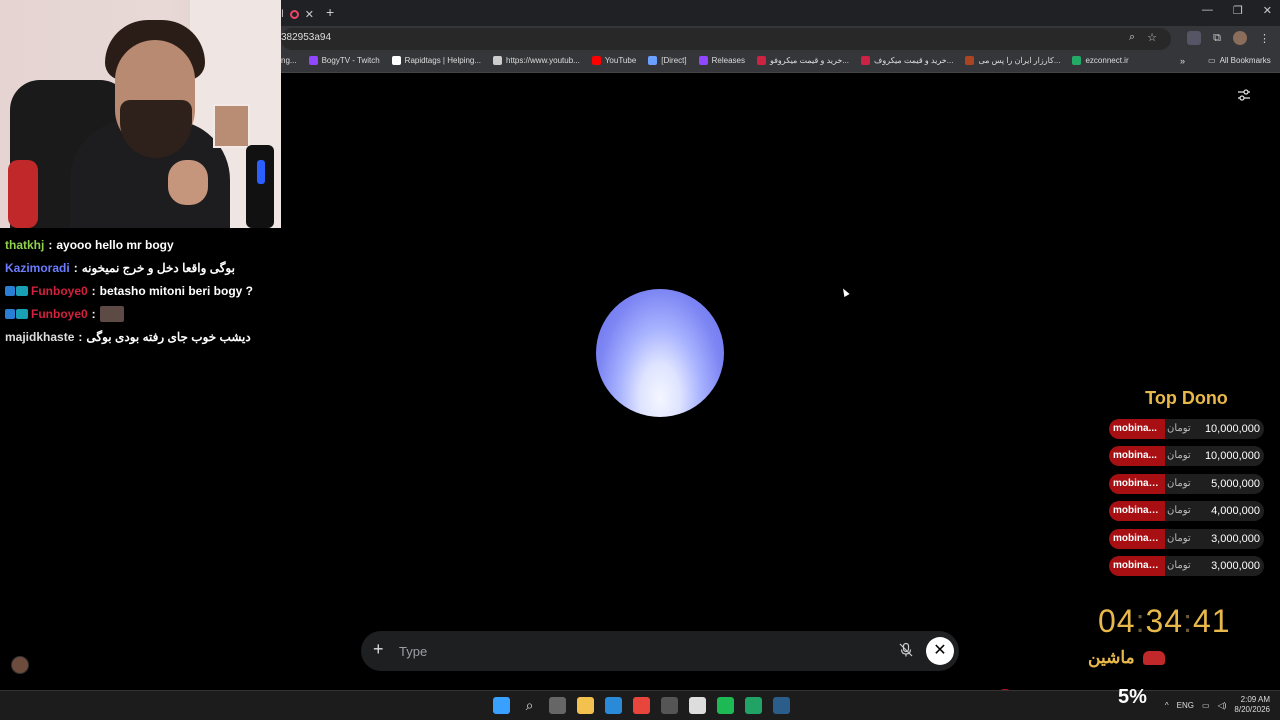 The height and width of the screenshot is (720, 1280). Describe the element at coordinates (115, 244) in the screenshot. I see `chat-text: ayooo hello mr bogy` at that location.